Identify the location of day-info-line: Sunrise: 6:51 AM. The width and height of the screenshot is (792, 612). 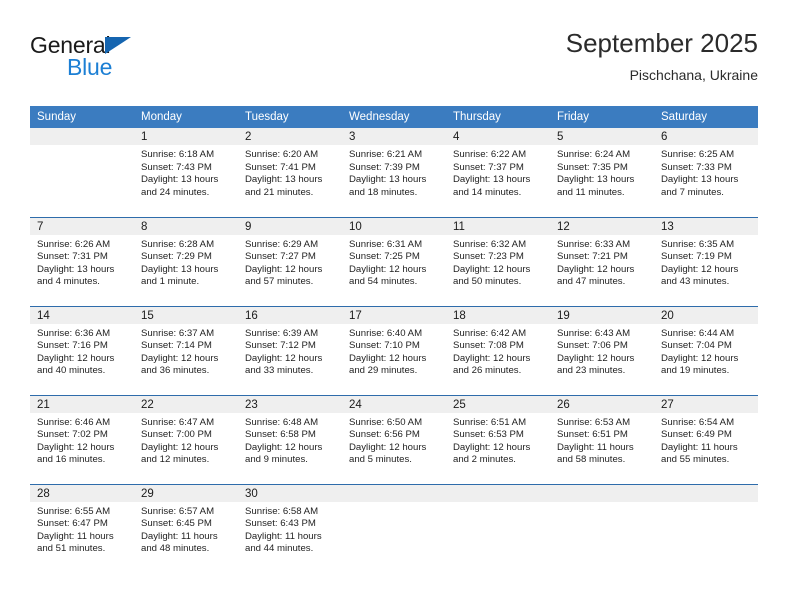
(490, 422).